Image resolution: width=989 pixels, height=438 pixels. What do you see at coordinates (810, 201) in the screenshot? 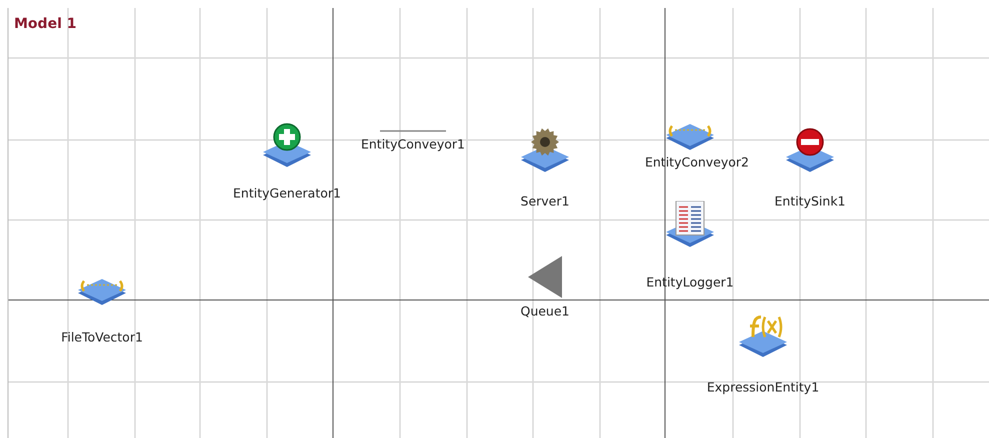
I see `block-label: EntitySink1` at bounding box center [810, 201].